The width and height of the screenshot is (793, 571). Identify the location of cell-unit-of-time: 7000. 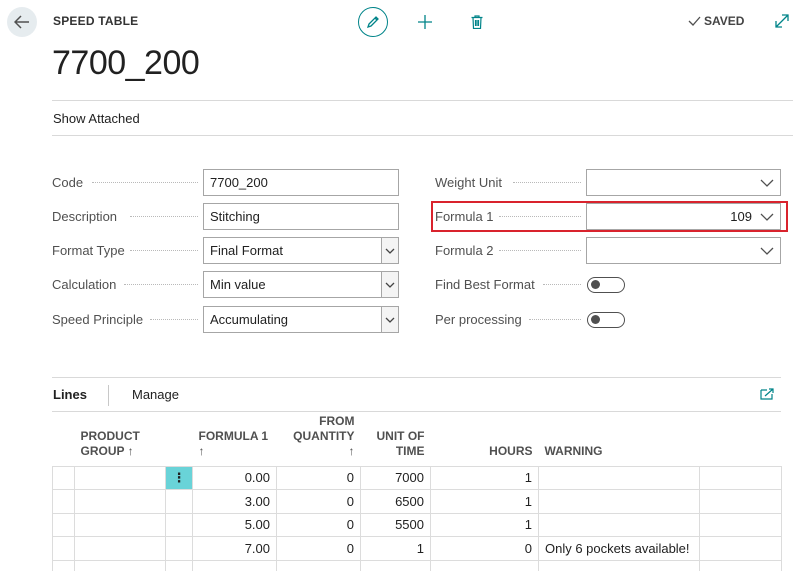
(395, 477).